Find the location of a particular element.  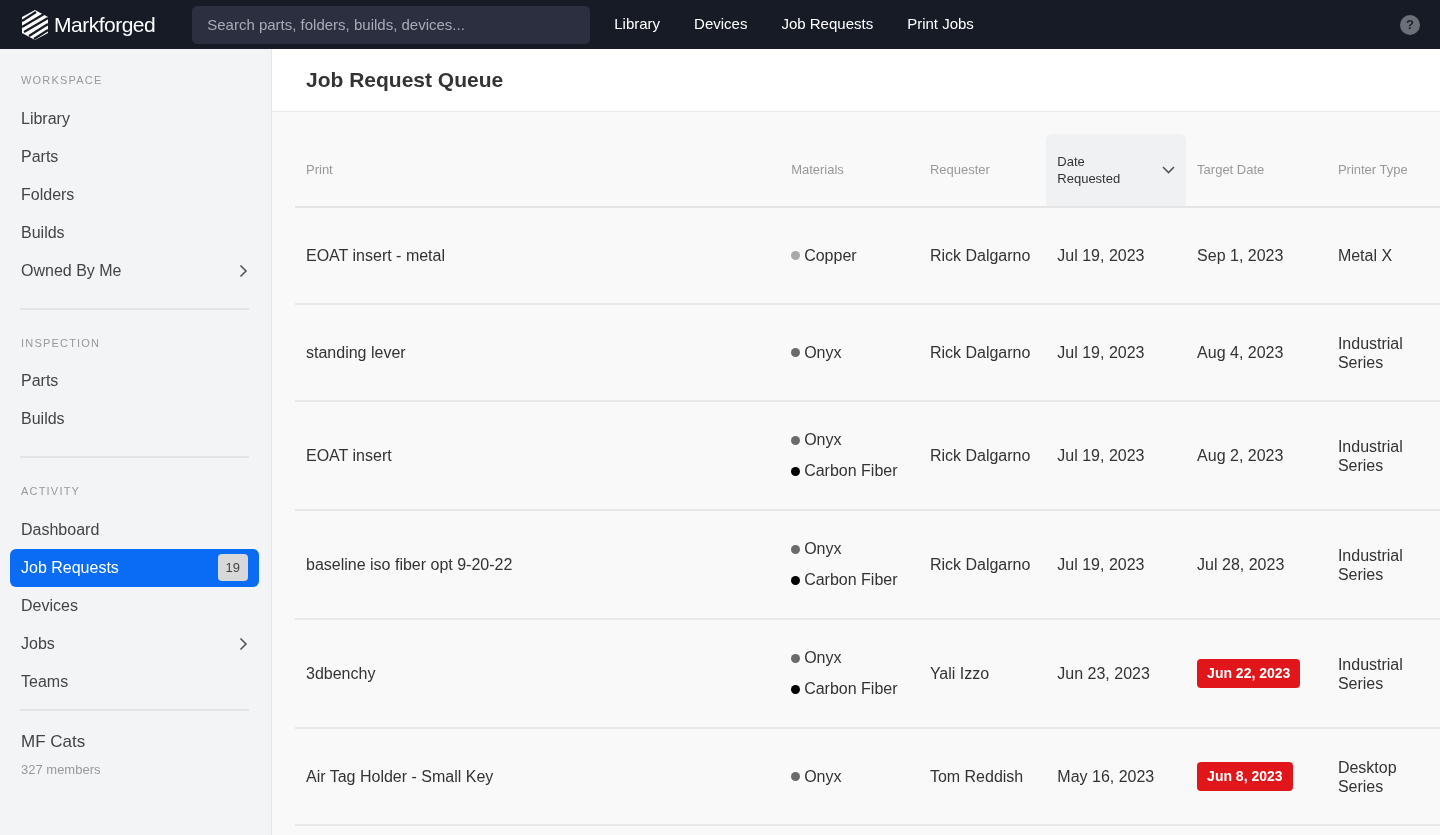

team-name: MF Cats is located at coordinates (53, 741).